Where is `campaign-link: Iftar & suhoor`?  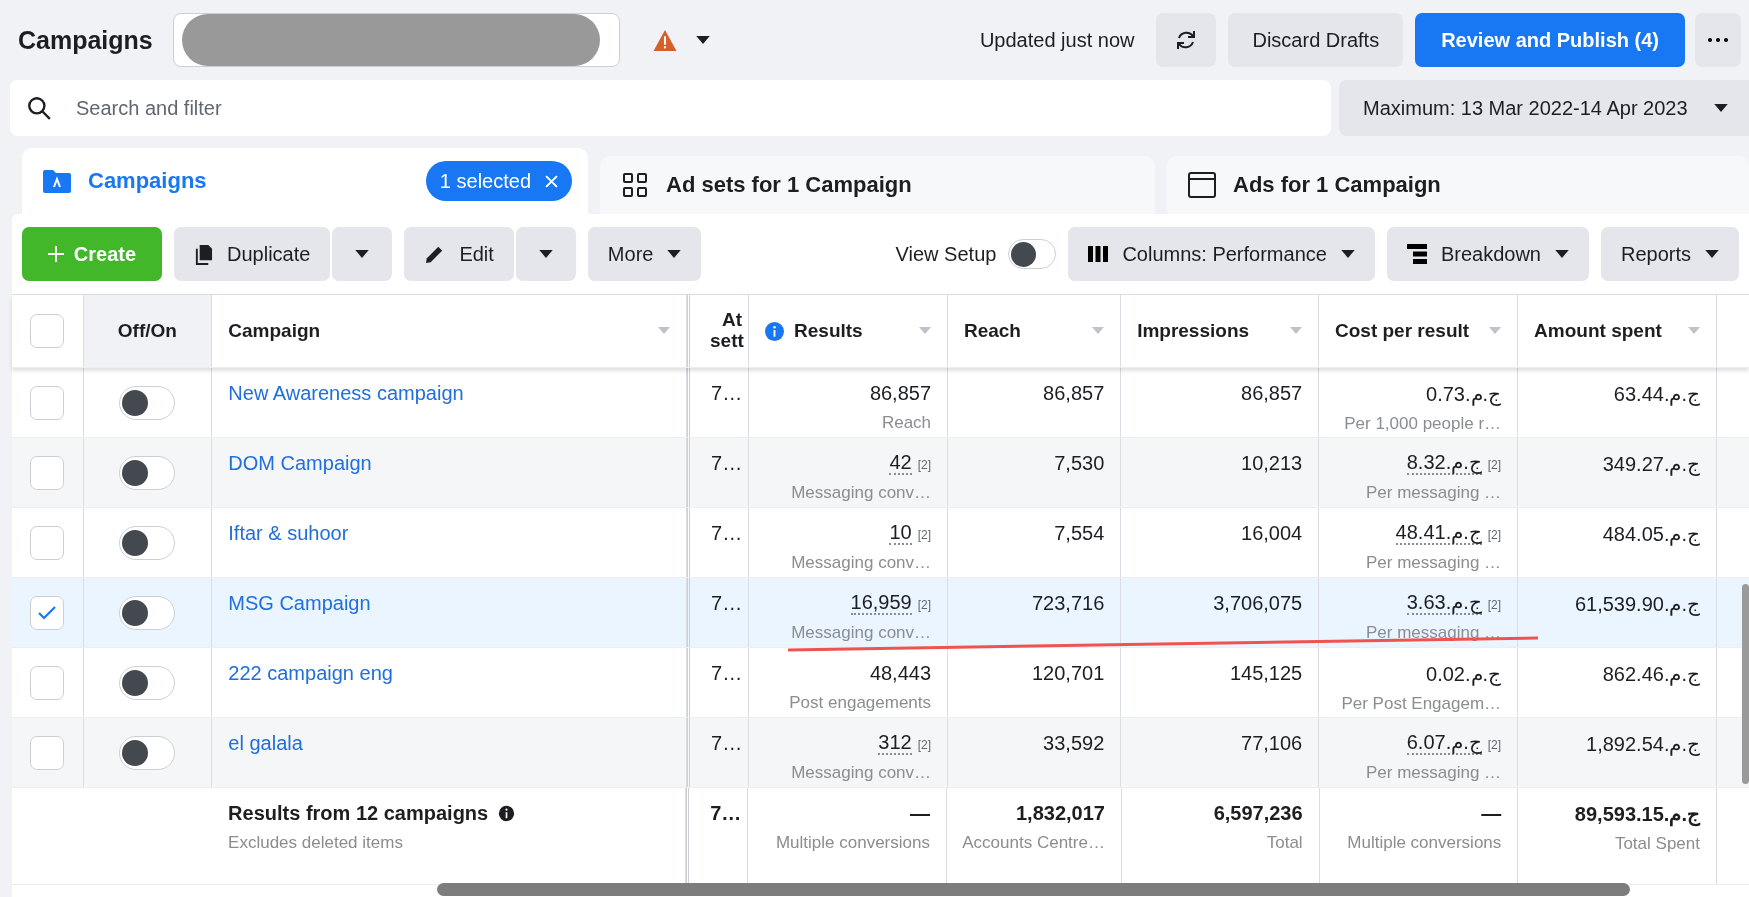
campaign-link: Iftar & suhoor is located at coordinates (288, 533).